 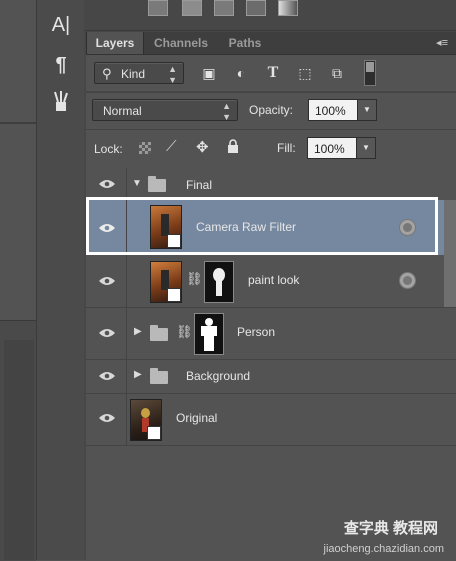 What do you see at coordinates (271, 419) in the screenshot?
I see `layer-row-original: Original` at bounding box center [271, 419].